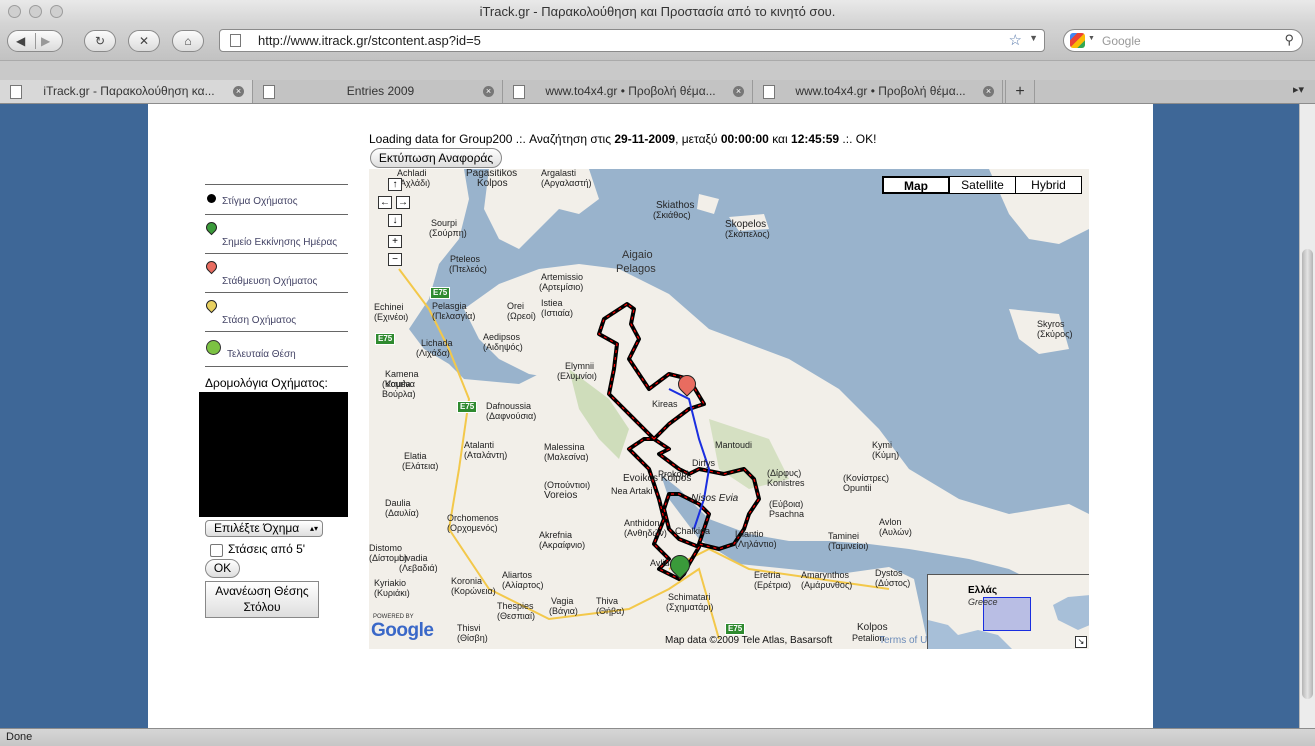 Image resolution: width=1315 pixels, height=746 pixels. What do you see at coordinates (675, 205) in the screenshot?
I see `map-place-label: Skiathos` at bounding box center [675, 205].